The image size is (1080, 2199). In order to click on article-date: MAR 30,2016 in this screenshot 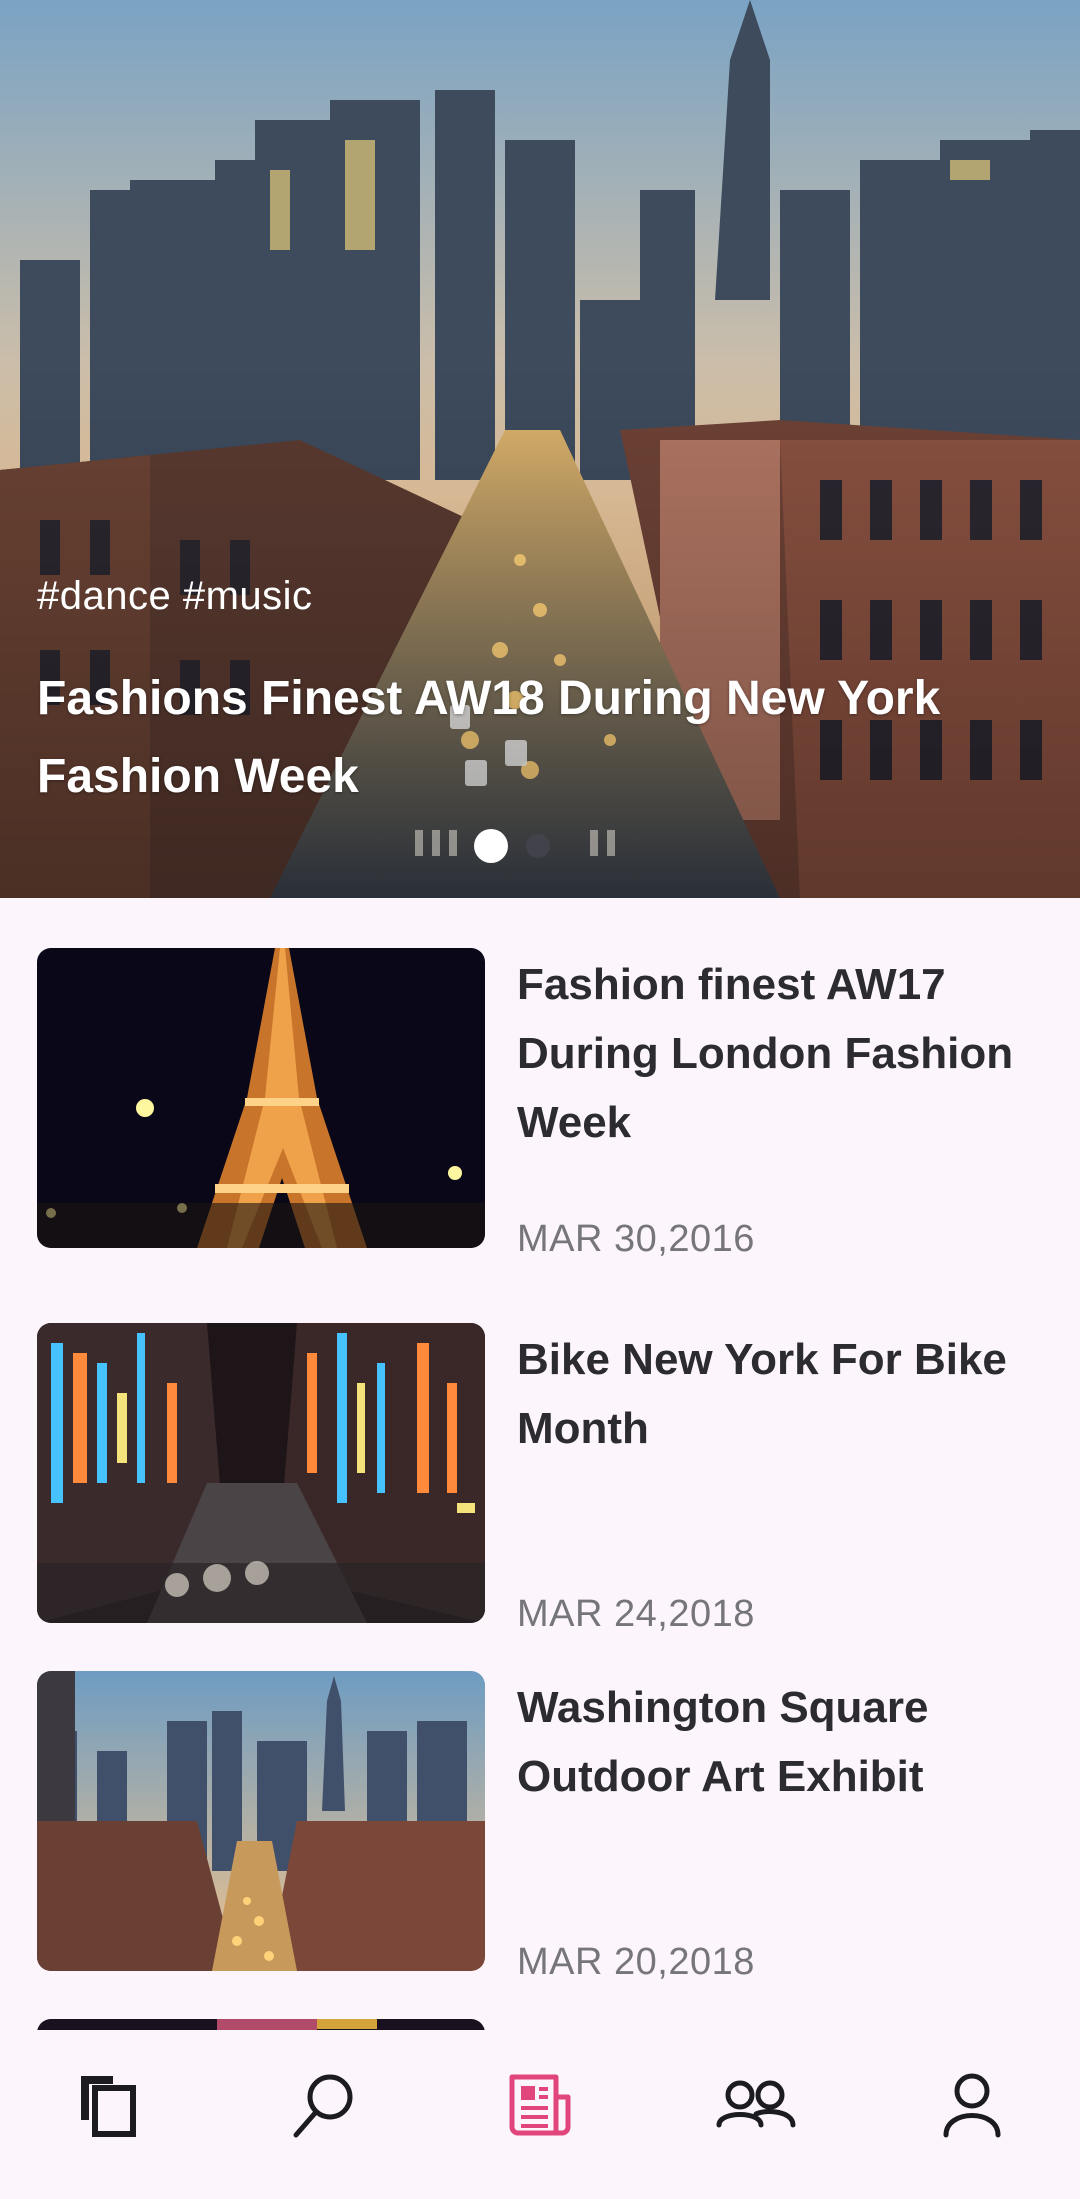, I will do `click(636, 1239)`.